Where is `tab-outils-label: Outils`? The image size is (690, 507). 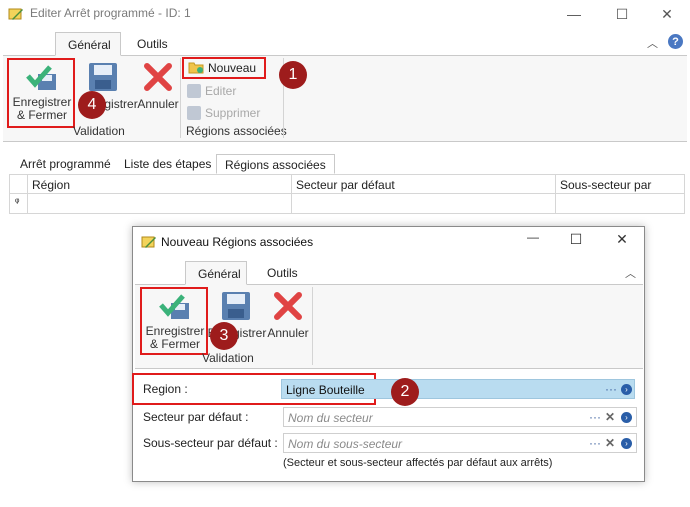
tab-outils-label: Outils is located at coordinates (152, 44).